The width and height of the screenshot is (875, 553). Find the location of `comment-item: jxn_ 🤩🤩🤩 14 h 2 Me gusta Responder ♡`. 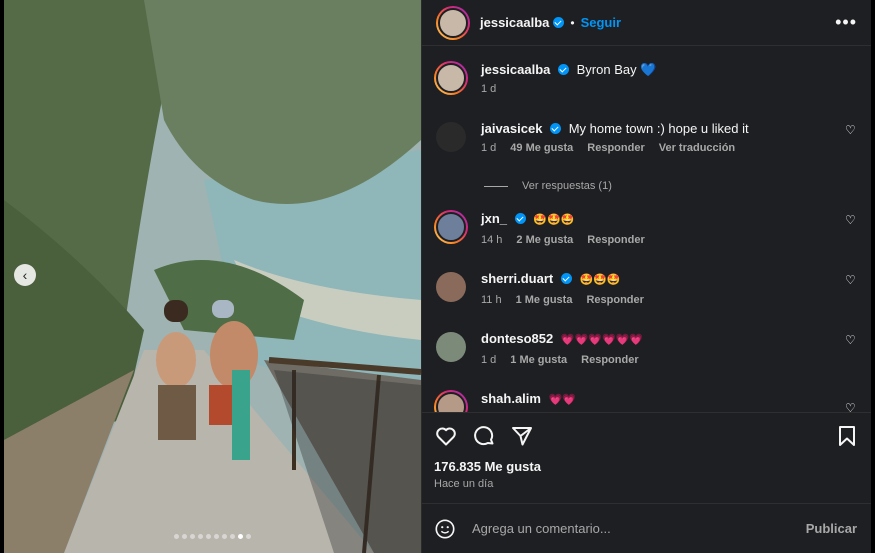

comment-item: jxn_ 🤩🤩🤩 14 h 2 Me gusta Responder ♡ is located at coordinates (646, 228).